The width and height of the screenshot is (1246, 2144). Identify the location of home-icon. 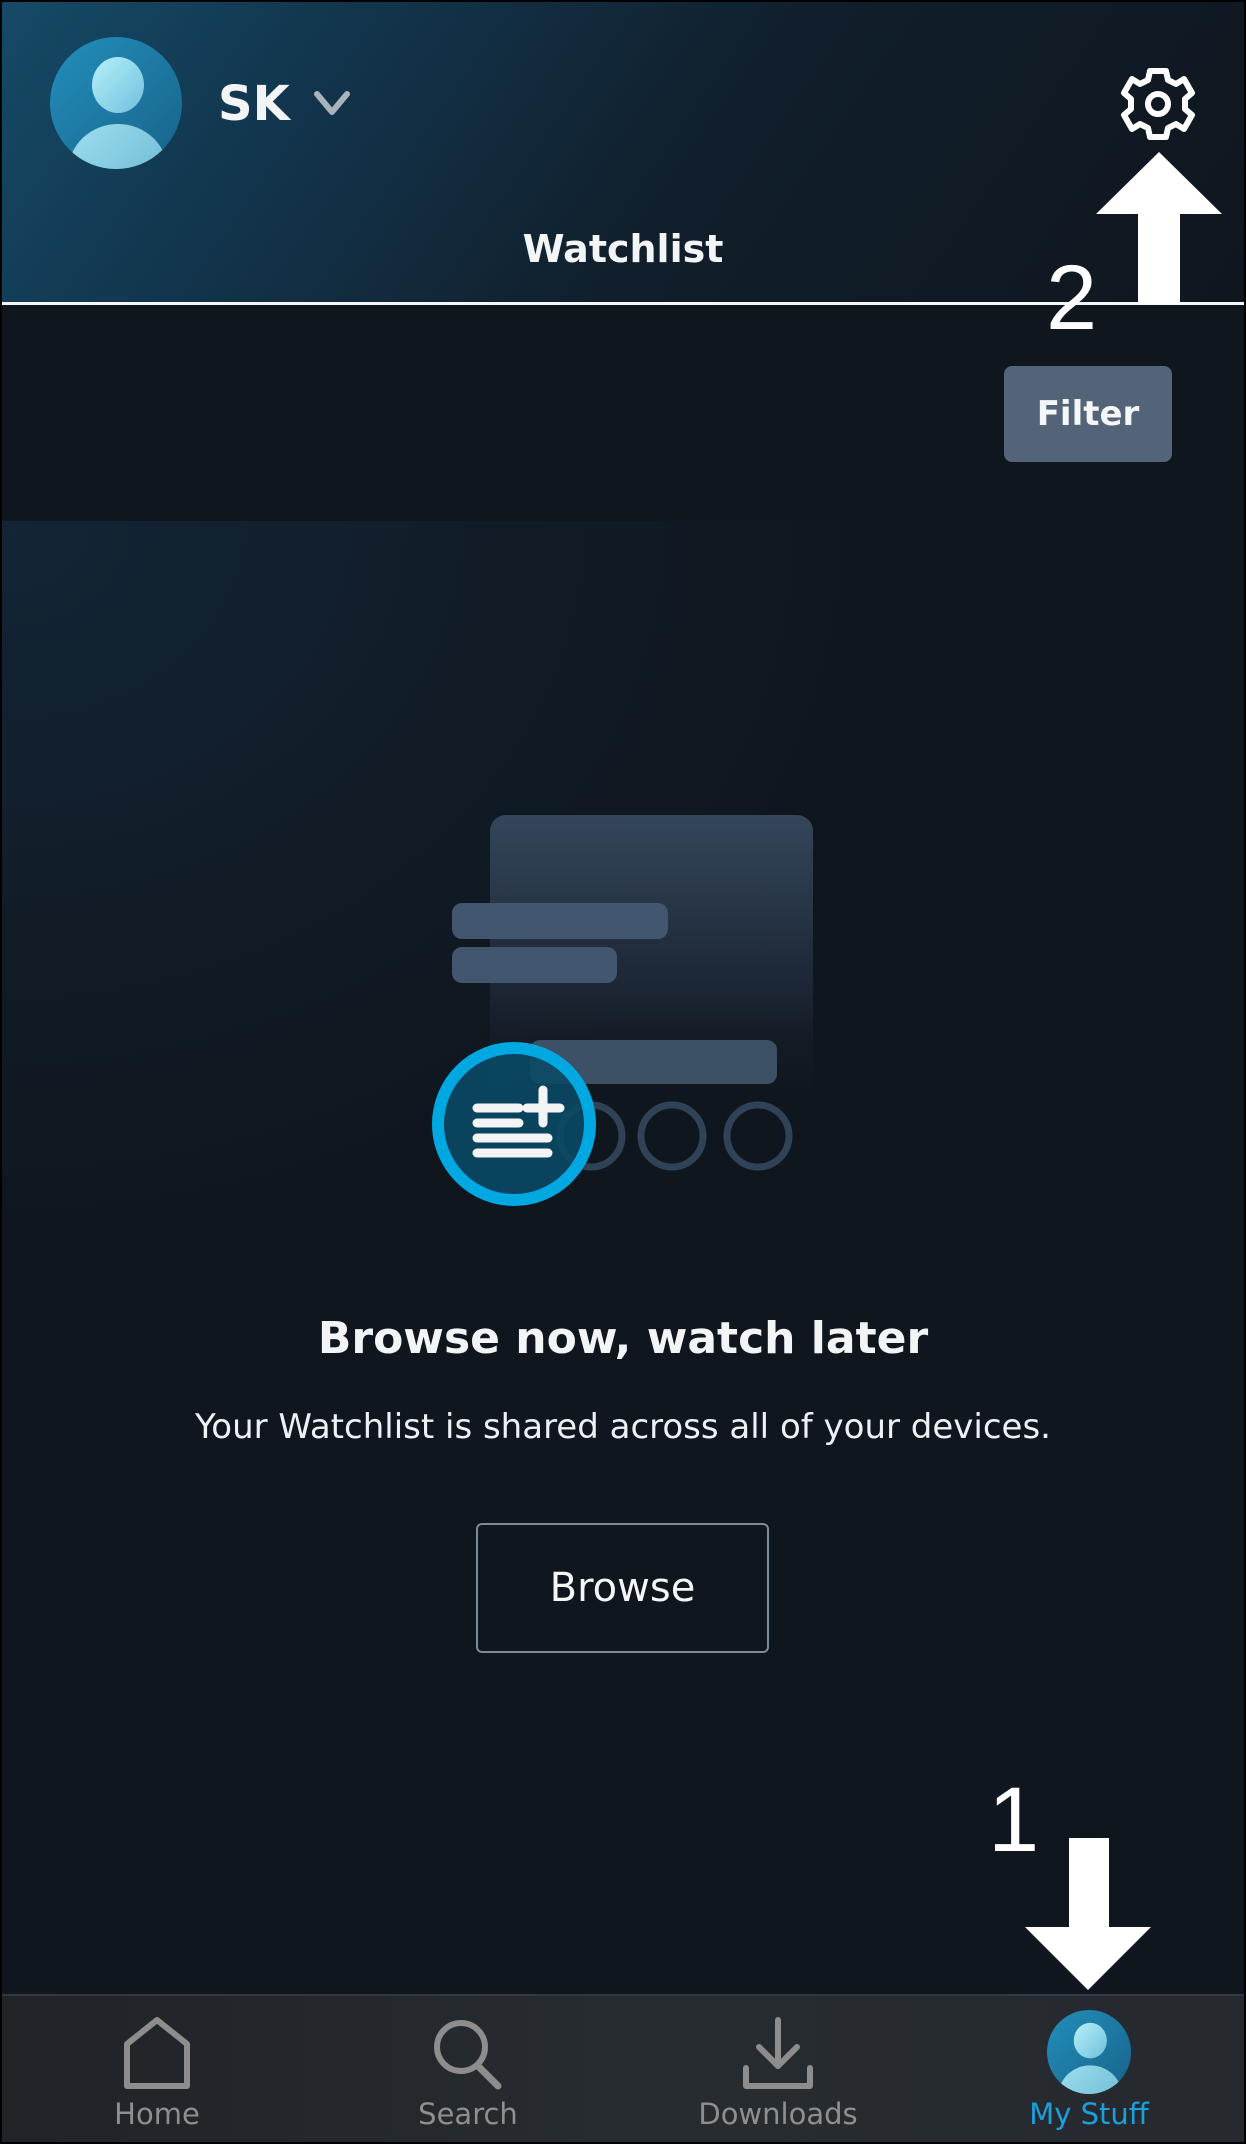
(157, 2053).